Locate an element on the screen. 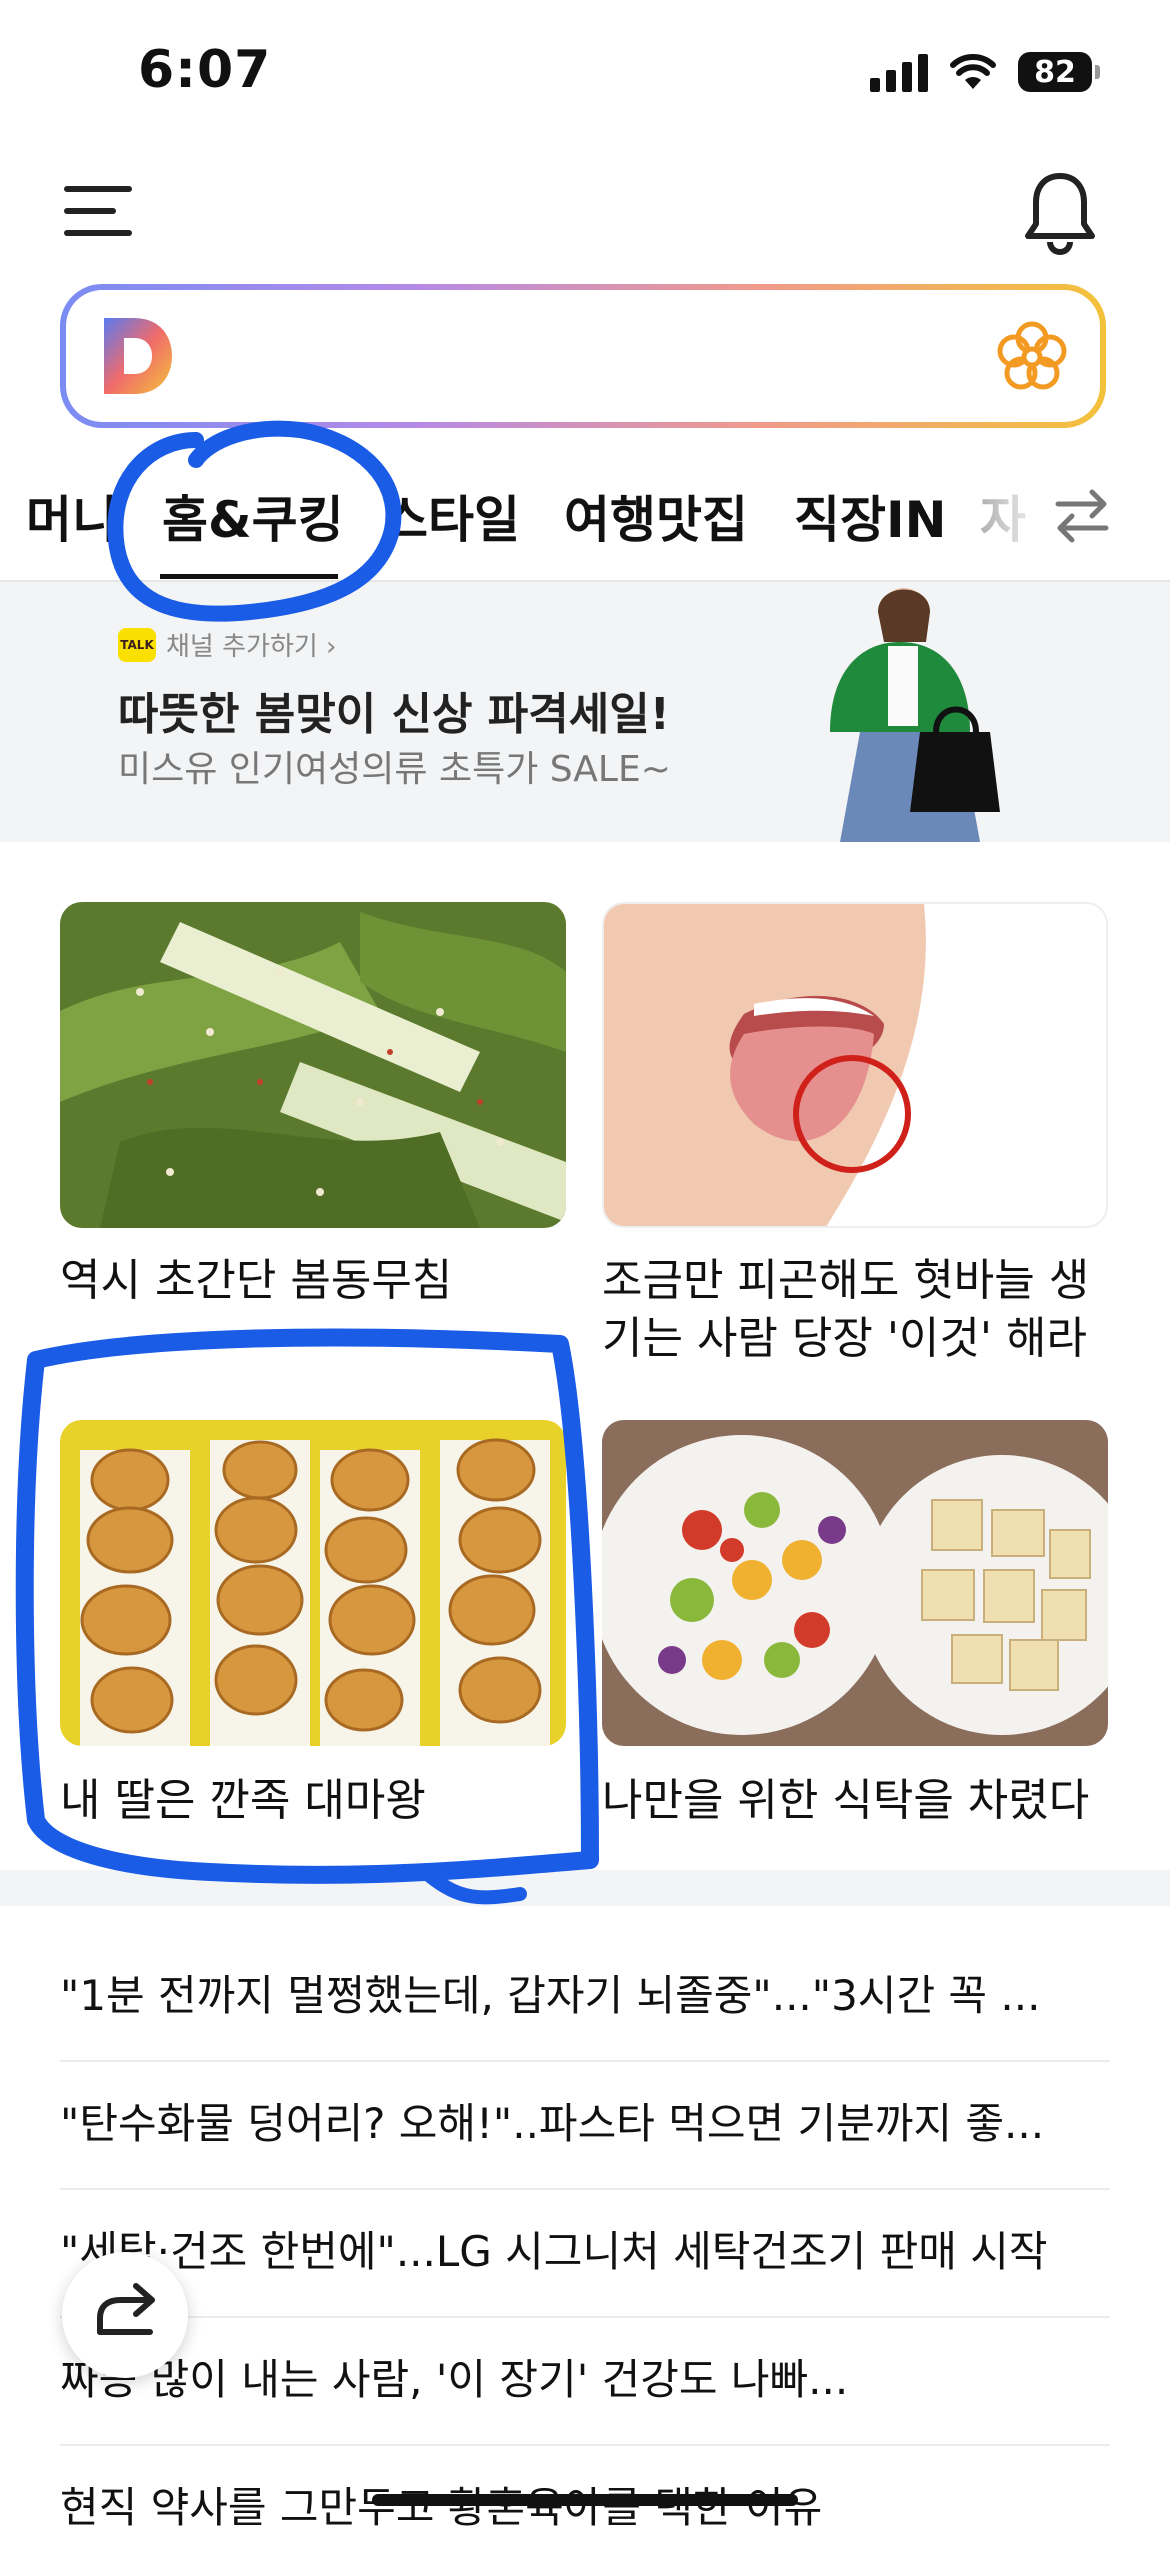 The image size is (1170, 2572). tab-work: 직장IN is located at coordinates (870, 516).